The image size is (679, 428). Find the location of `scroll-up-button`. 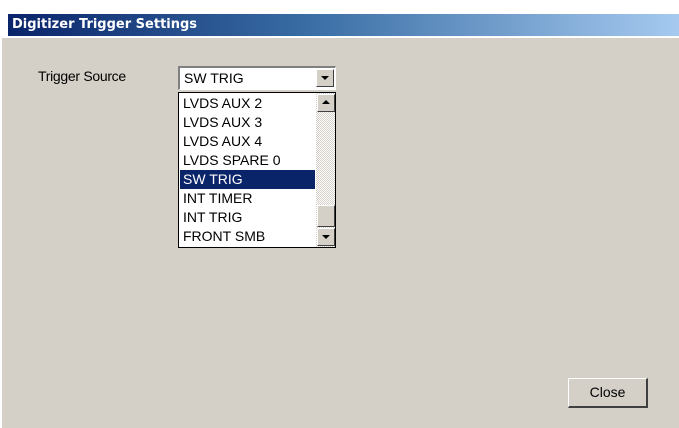

scroll-up-button is located at coordinates (326, 103).